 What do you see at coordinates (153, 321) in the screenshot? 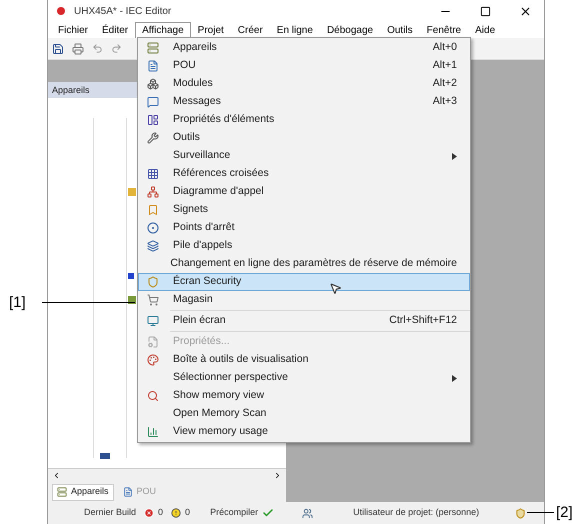
I see `monitor-icon` at bounding box center [153, 321].